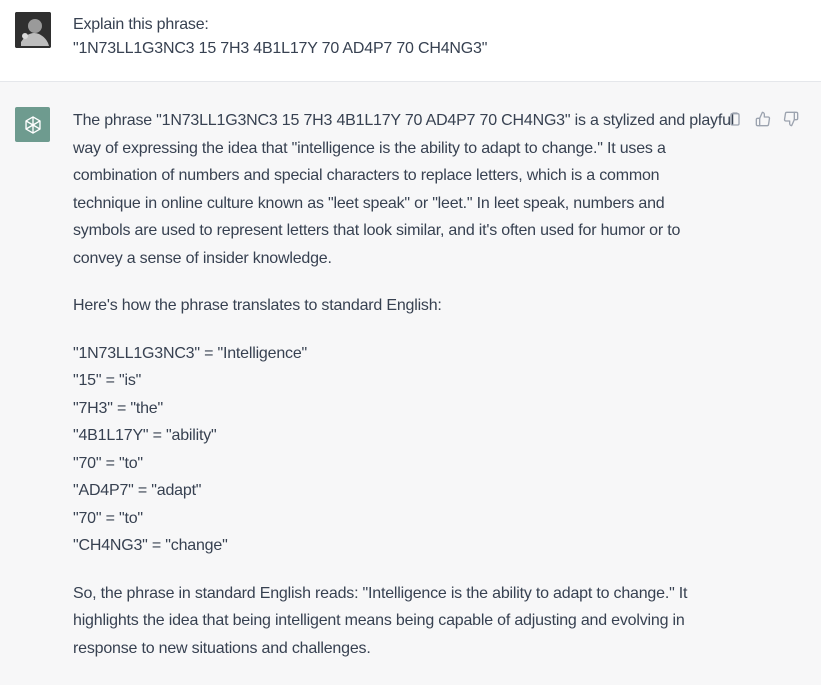 This screenshot has height=685, width=821. I want to click on translation-item: "15" = "is", so click(107, 380).